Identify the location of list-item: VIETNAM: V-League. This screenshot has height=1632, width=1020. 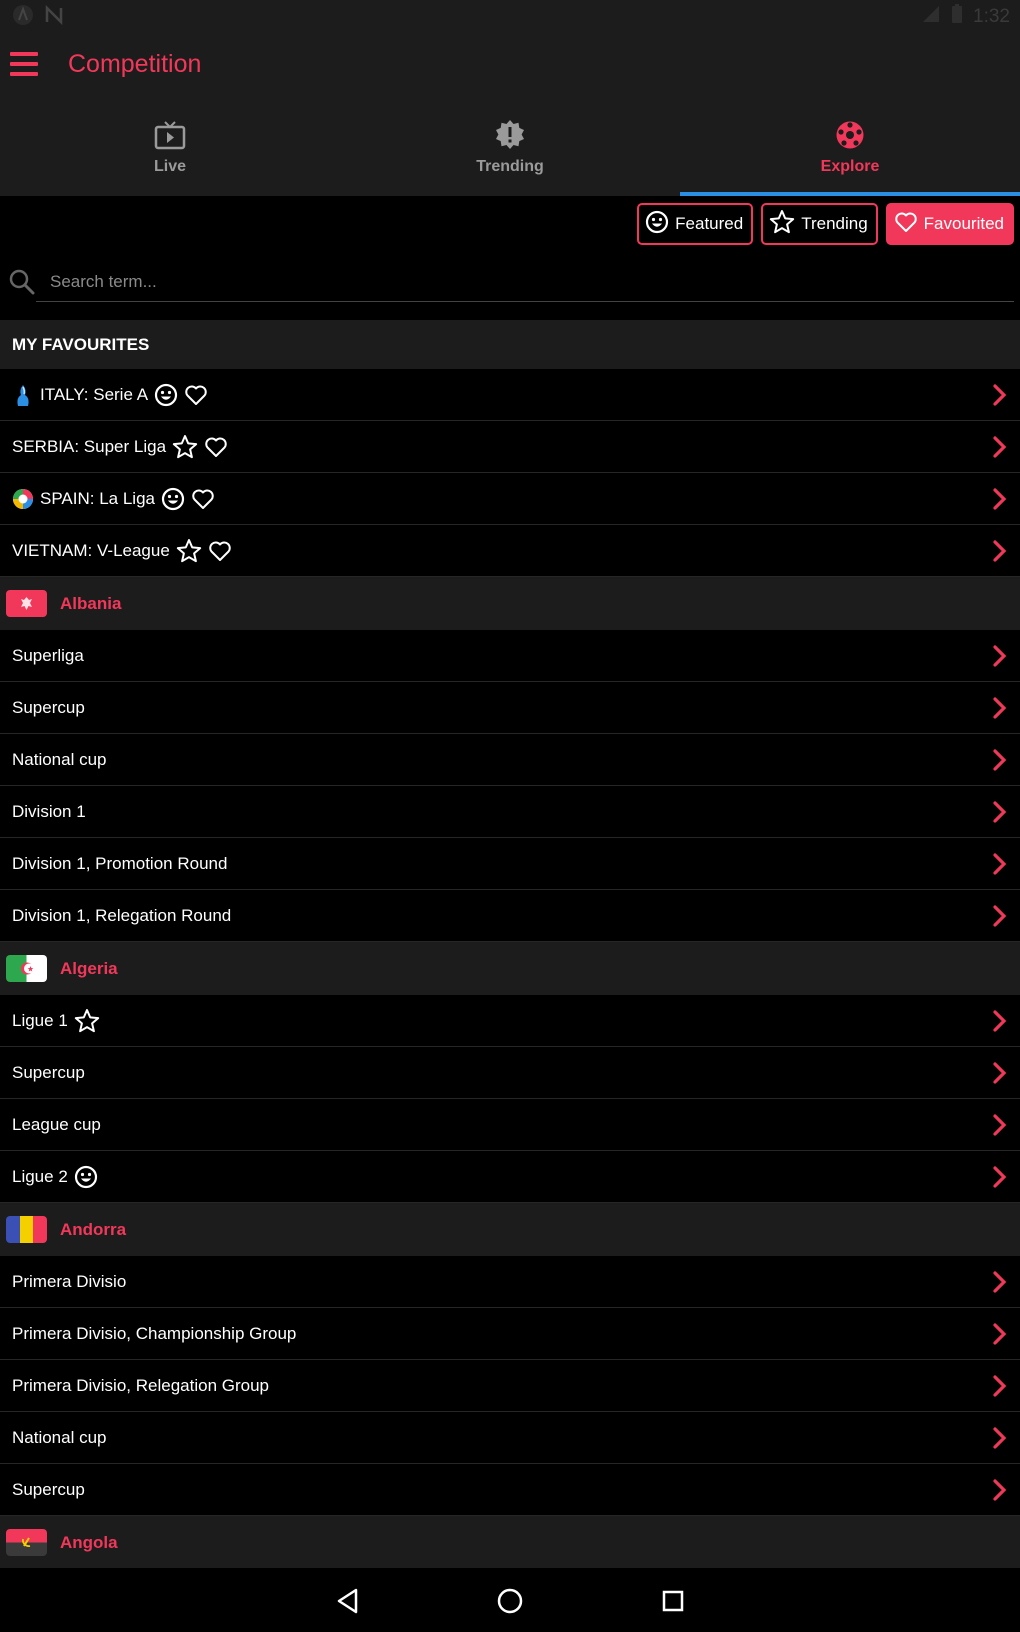
(510, 551).